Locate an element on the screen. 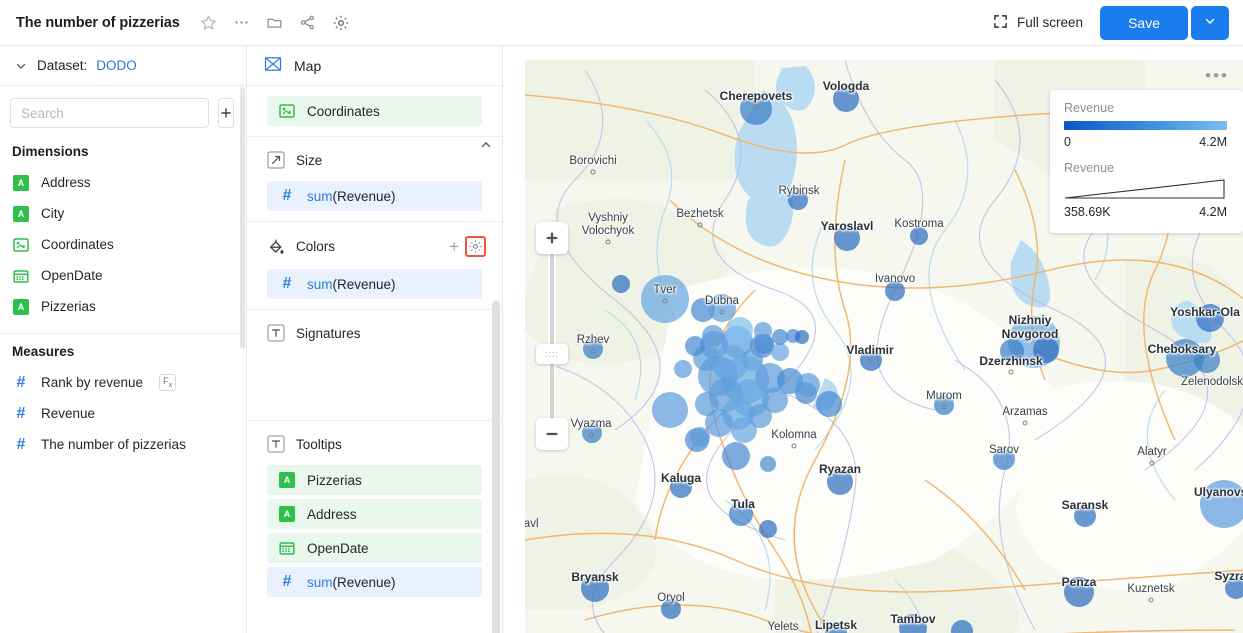 This screenshot has height=633, width=1243. section-actions: + is located at coordinates (466, 246).